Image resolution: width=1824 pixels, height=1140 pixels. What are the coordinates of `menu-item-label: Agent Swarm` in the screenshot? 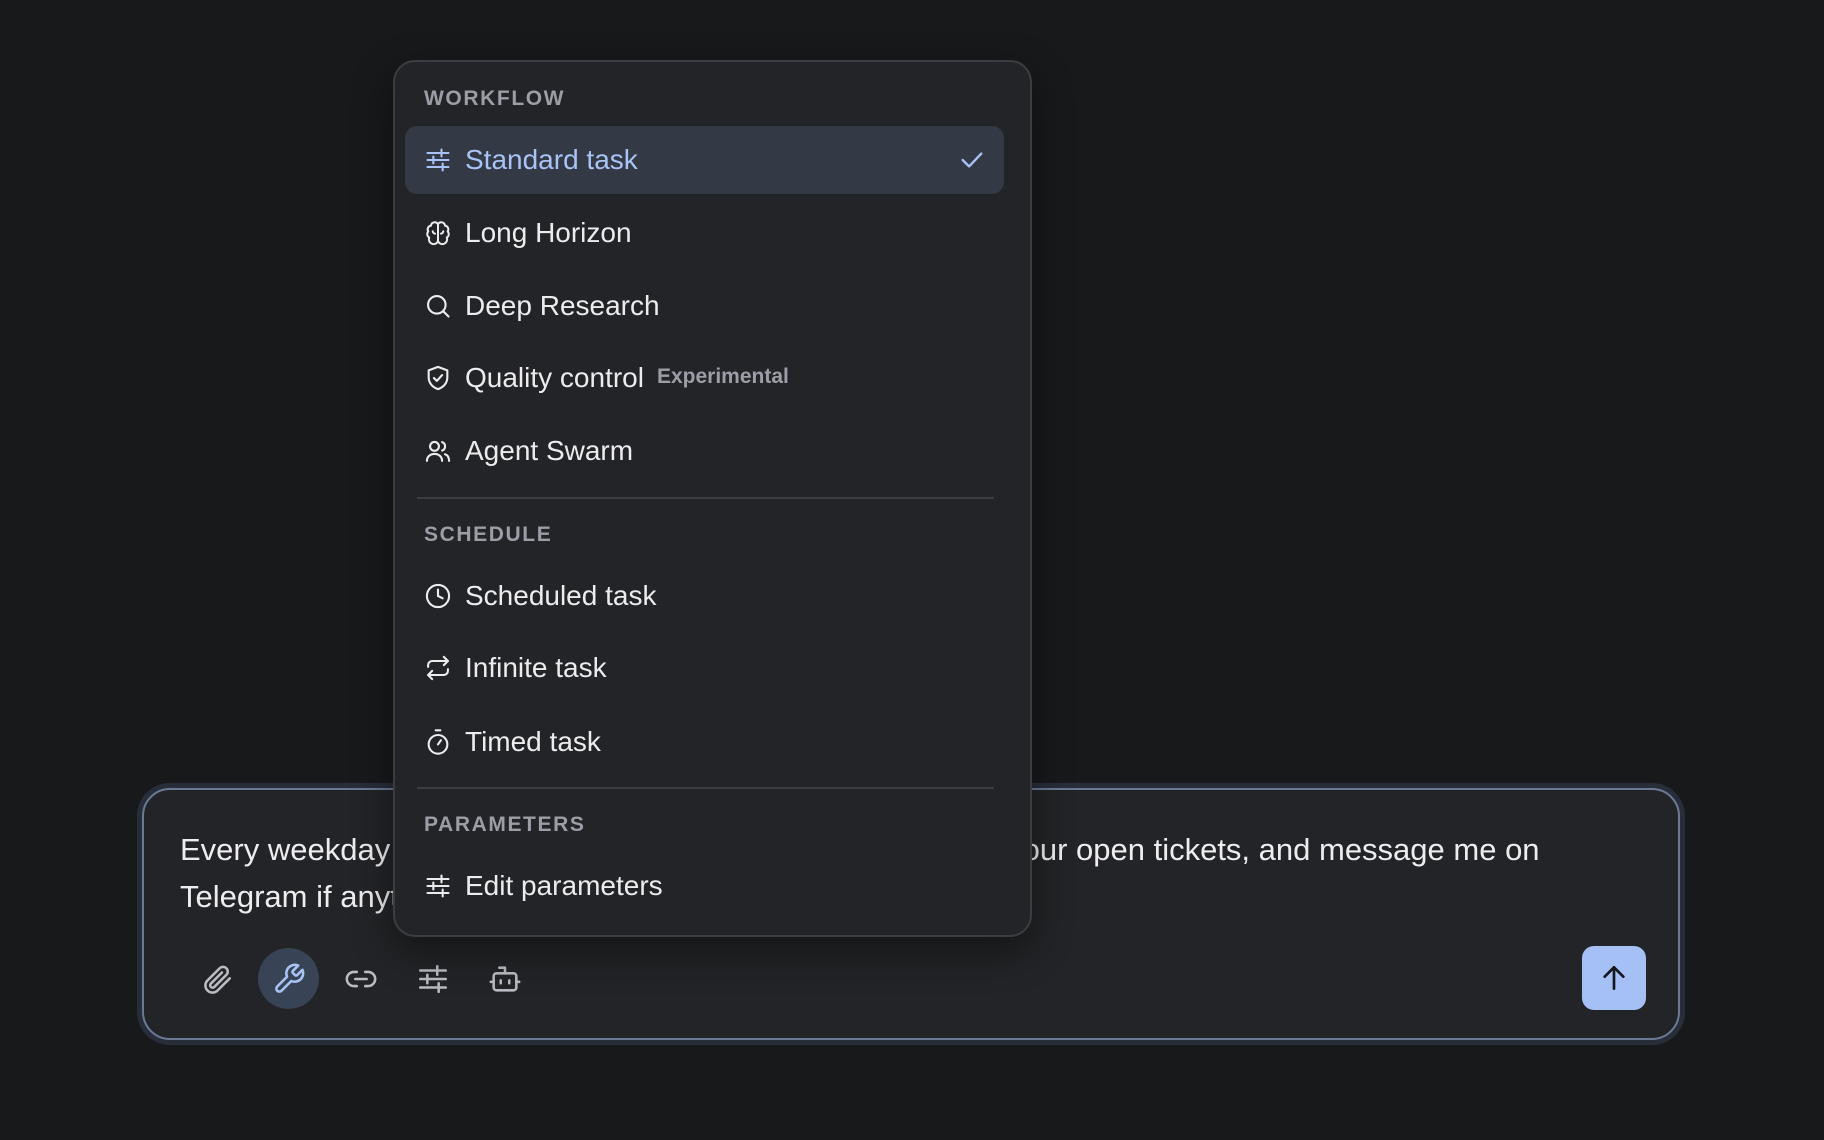 It's located at (549, 450).